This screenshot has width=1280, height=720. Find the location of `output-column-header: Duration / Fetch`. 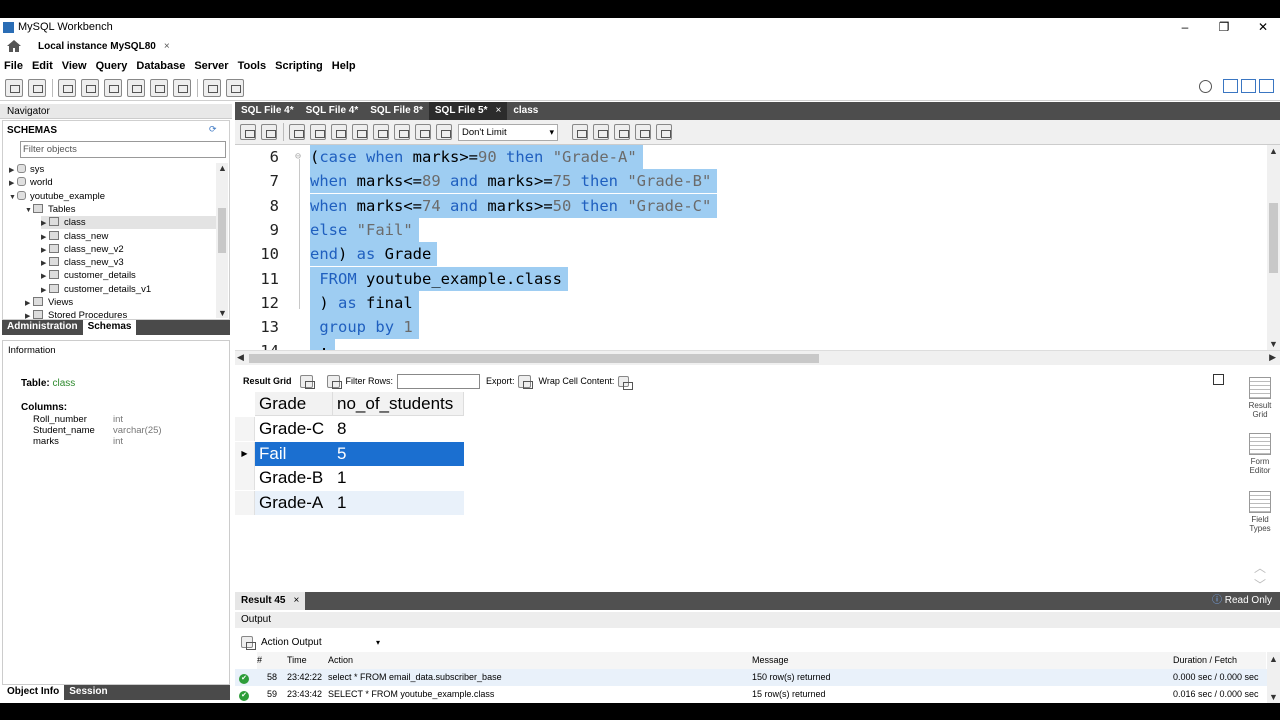

output-column-header: Duration / Fetch is located at coordinates (1219, 660).